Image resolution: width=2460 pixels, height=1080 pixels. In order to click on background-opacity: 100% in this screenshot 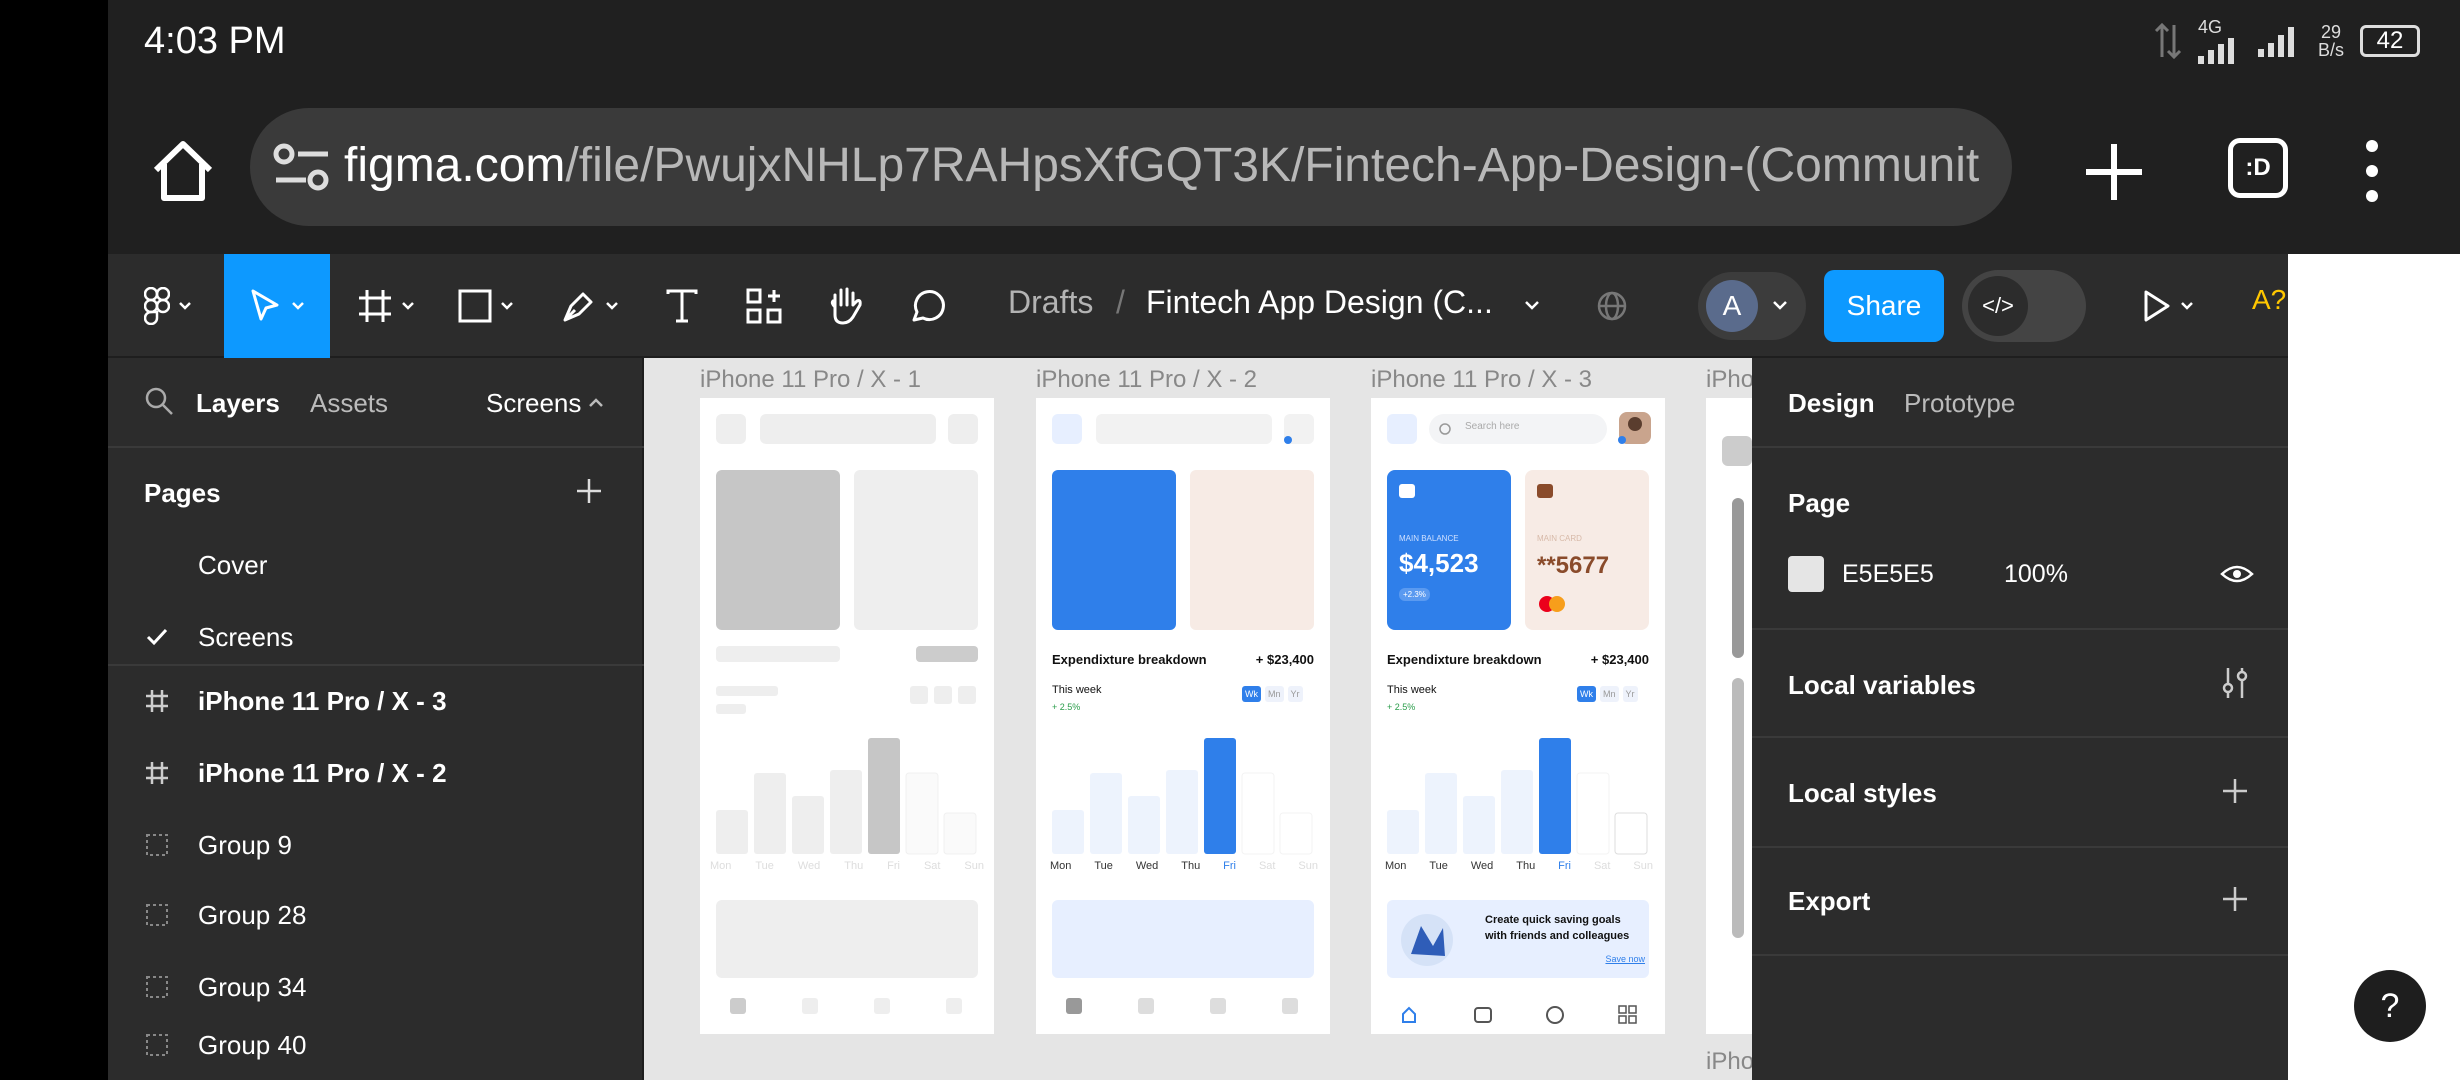, I will do `click(2036, 574)`.